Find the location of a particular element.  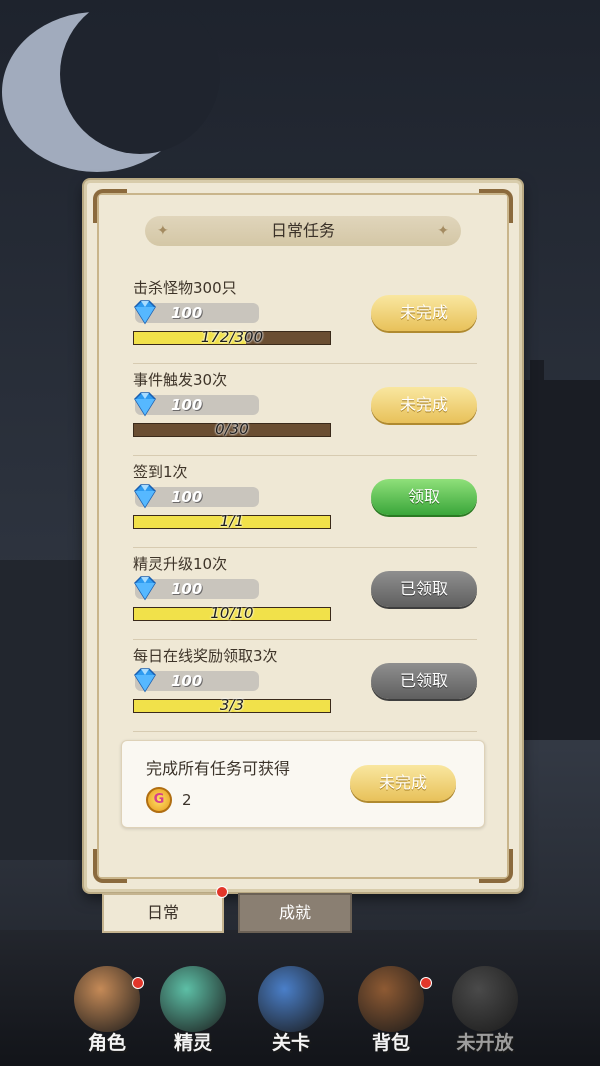

nav-item-spirit: 精灵 is located at coordinates (193, 1010).